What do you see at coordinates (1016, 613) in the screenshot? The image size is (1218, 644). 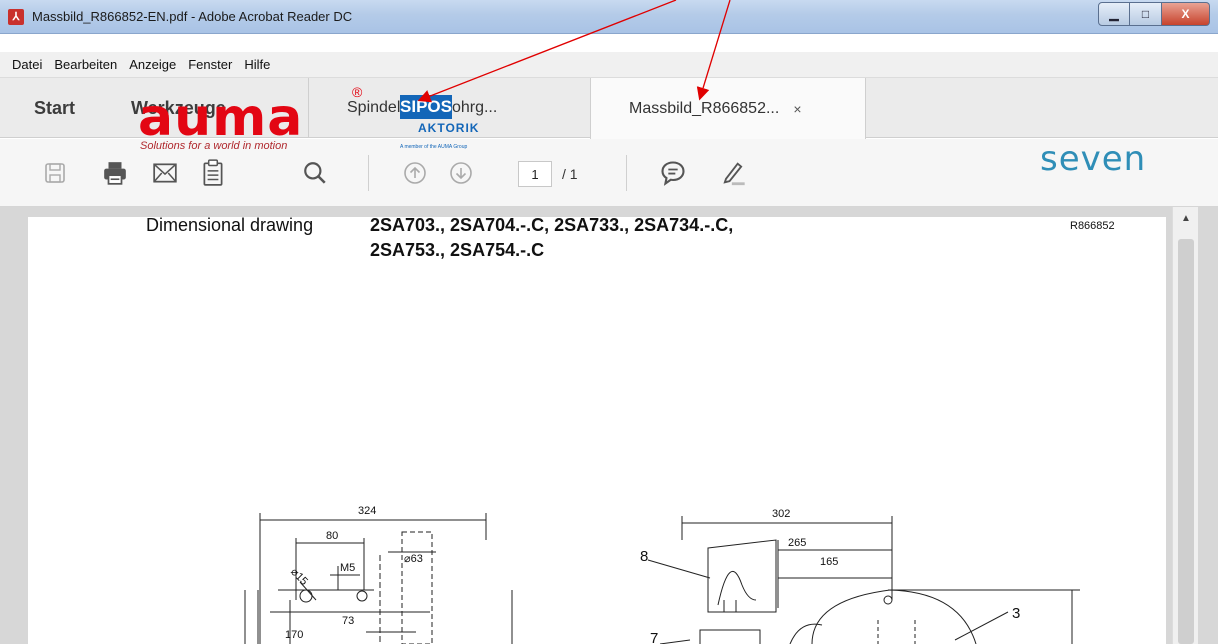 I see `callout-3: 3` at bounding box center [1016, 613].